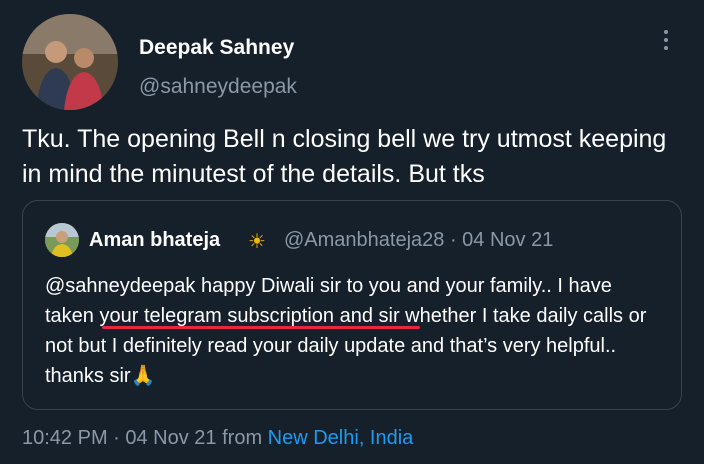 Image resolution: width=704 pixels, height=464 pixels. What do you see at coordinates (70, 62) in the screenshot?
I see `author-avatar` at bounding box center [70, 62].